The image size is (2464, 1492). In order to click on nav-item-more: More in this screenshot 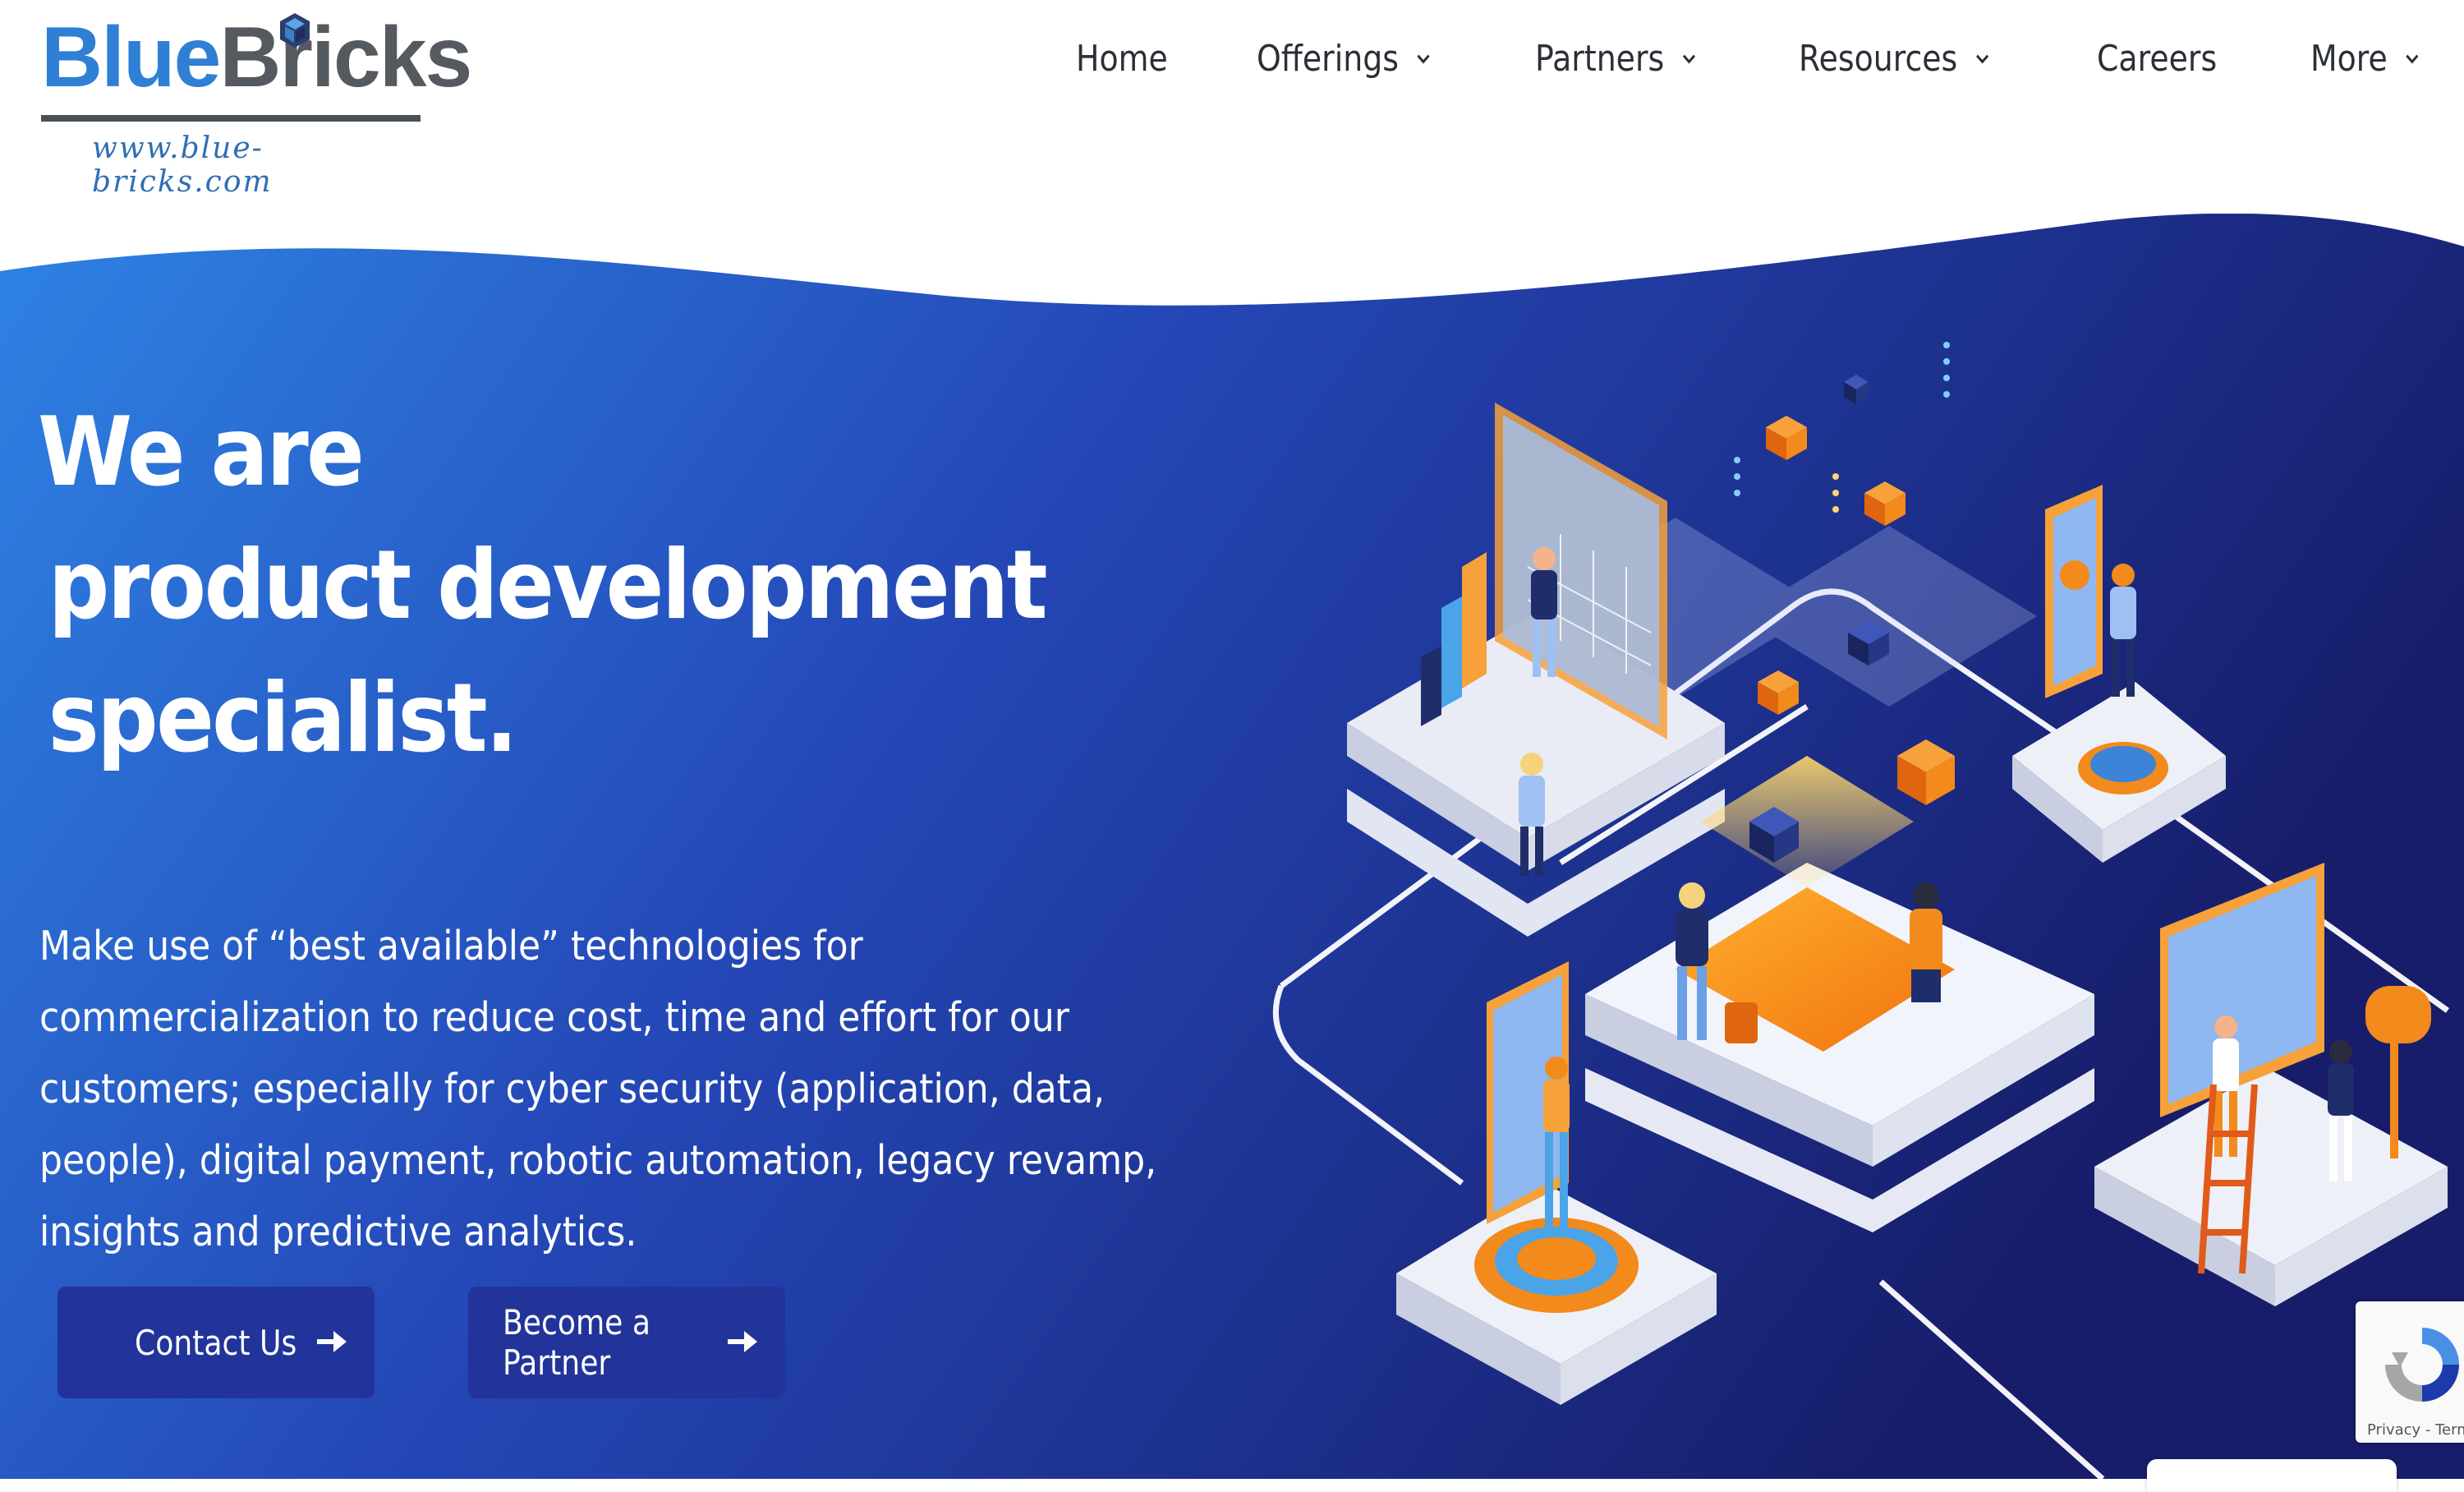, I will do `click(2365, 59)`.